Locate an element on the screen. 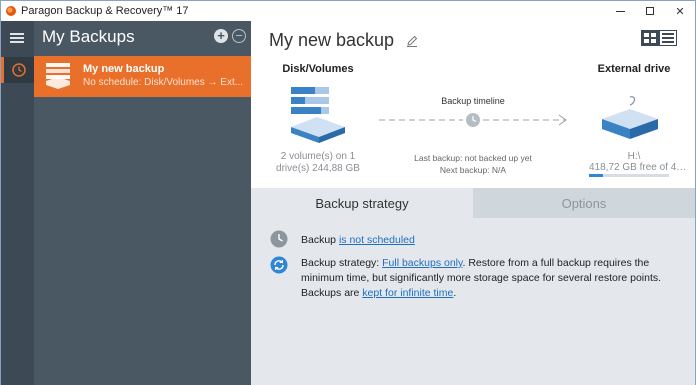 The height and width of the screenshot is (385, 696). window-title: Paragon Backup & Recovery™ 17 is located at coordinates (105, 11).